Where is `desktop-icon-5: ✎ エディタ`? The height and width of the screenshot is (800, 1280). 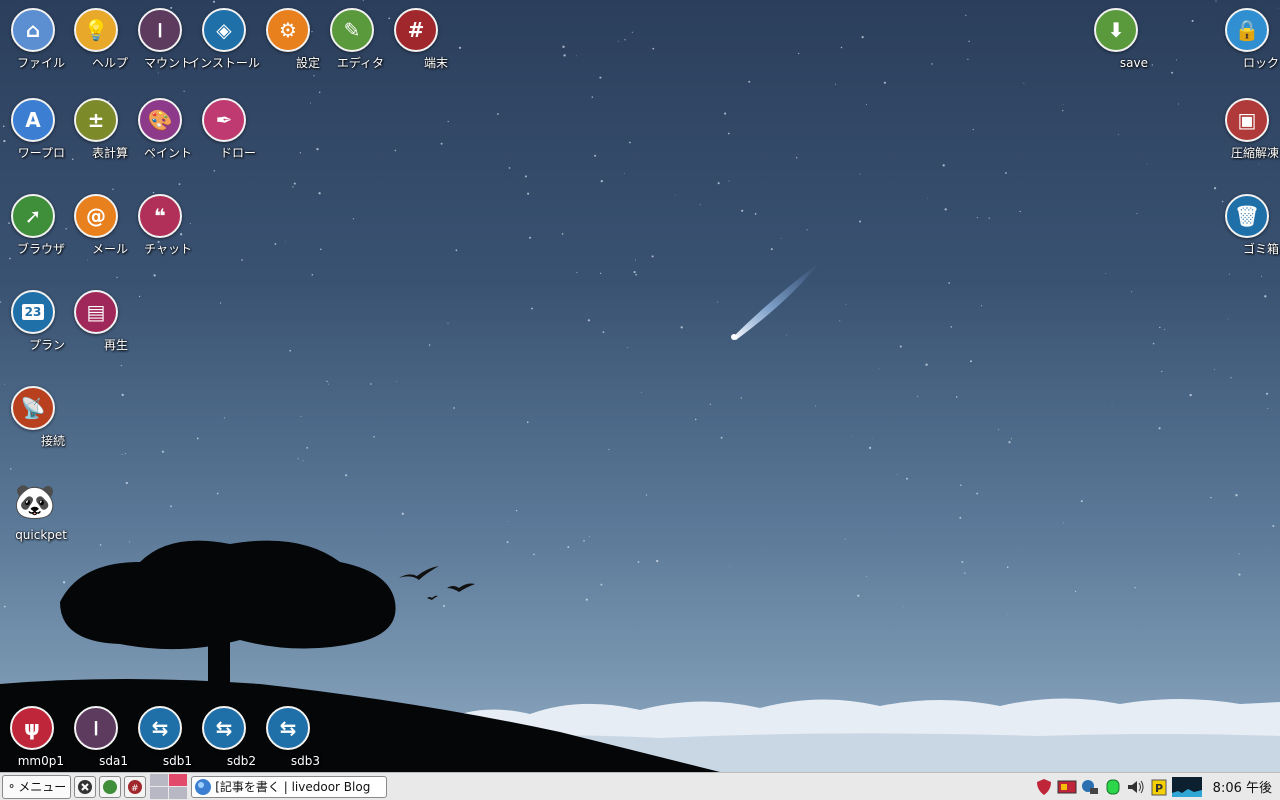
desktop-icon-5: ✎ エディタ is located at coordinates (352, 39).